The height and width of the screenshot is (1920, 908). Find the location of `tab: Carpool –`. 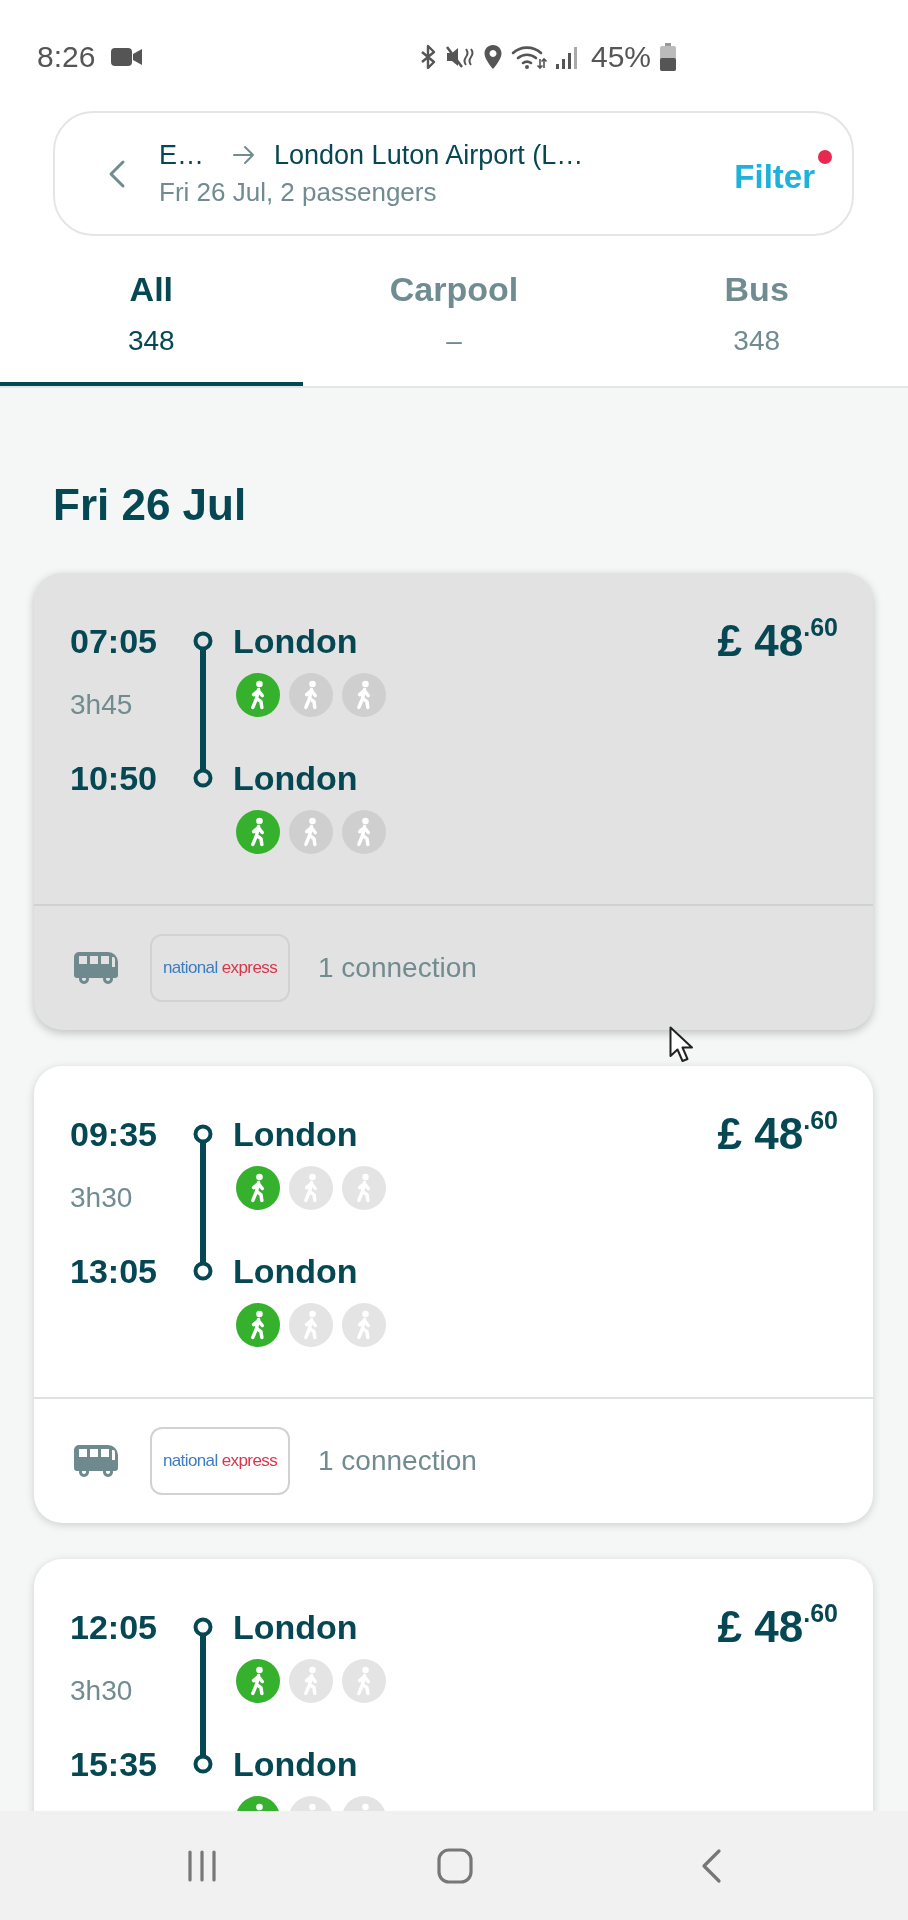

tab: Carpool – is located at coordinates (454, 315).